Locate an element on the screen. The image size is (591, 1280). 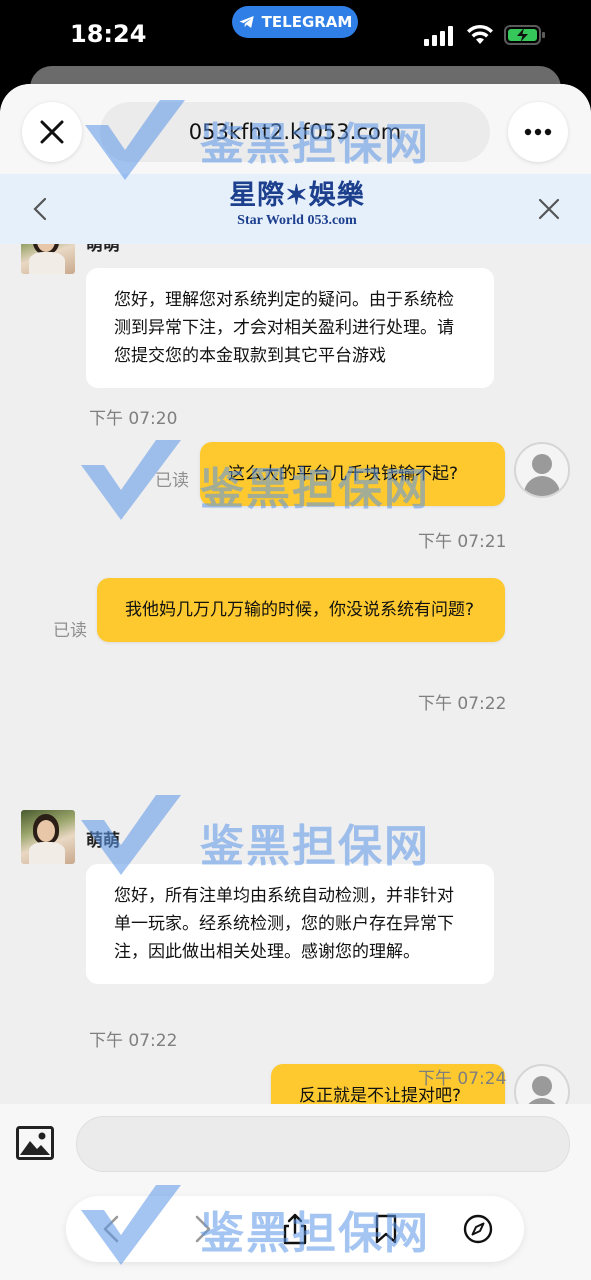
chevron-left-icon is located at coordinates (41, 209).